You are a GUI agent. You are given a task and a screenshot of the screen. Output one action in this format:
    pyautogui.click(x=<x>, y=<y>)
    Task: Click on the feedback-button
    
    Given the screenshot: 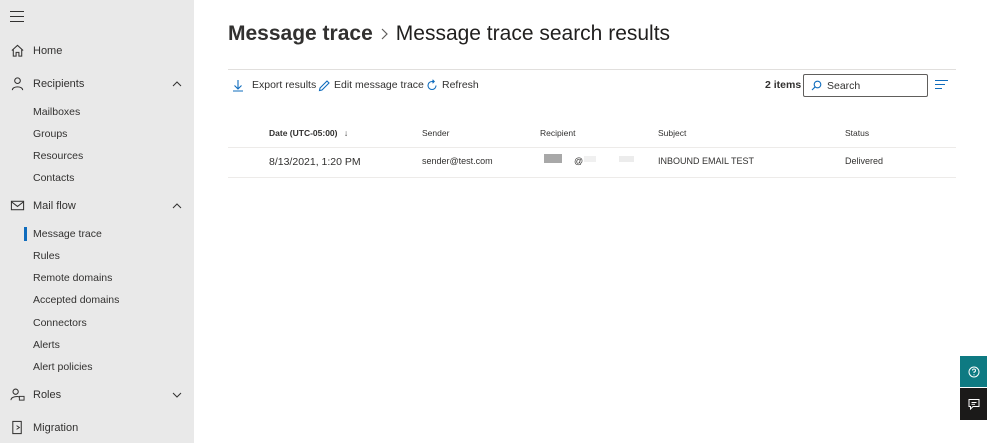 What is the action you would take?
    pyautogui.click(x=973, y=404)
    